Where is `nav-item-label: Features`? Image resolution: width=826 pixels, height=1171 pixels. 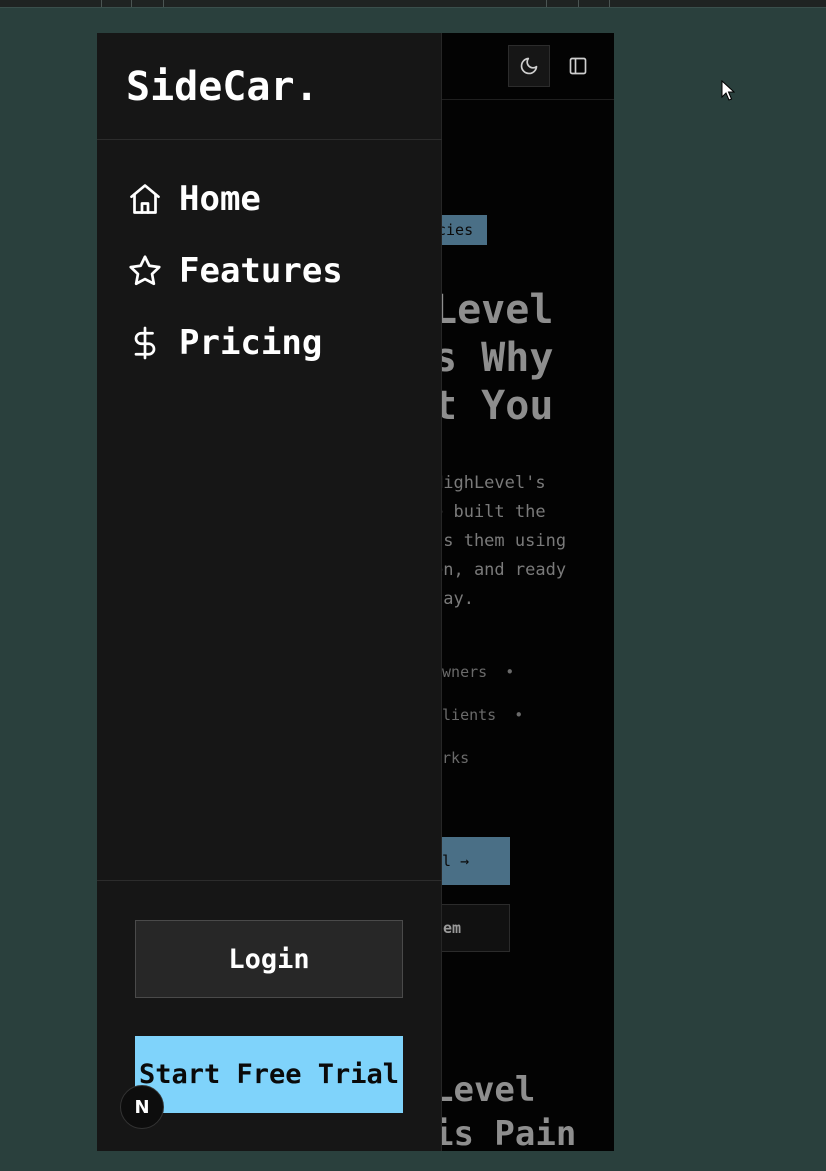 nav-item-label: Features is located at coordinates (261, 271).